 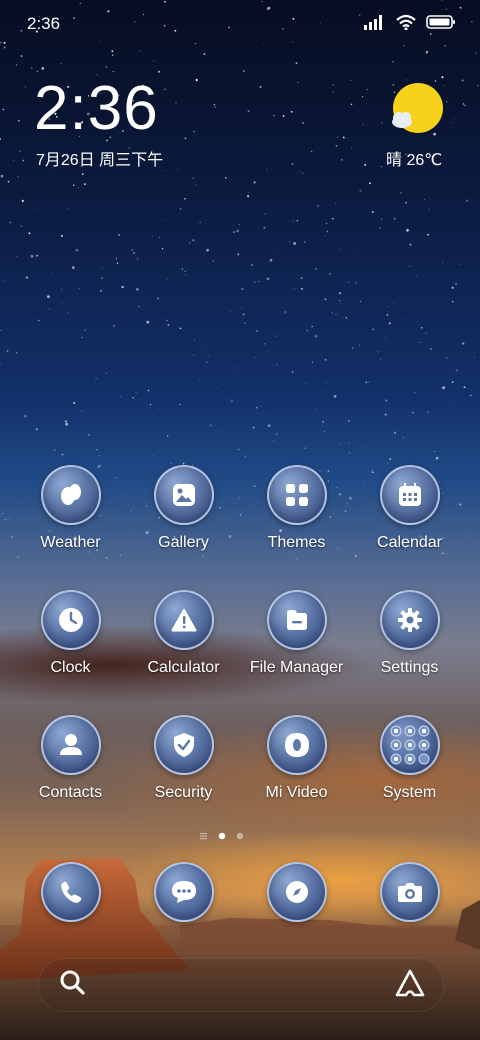 What do you see at coordinates (183, 542) in the screenshot?
I see `app-label: Gallery` at bounding box center [183, 542].